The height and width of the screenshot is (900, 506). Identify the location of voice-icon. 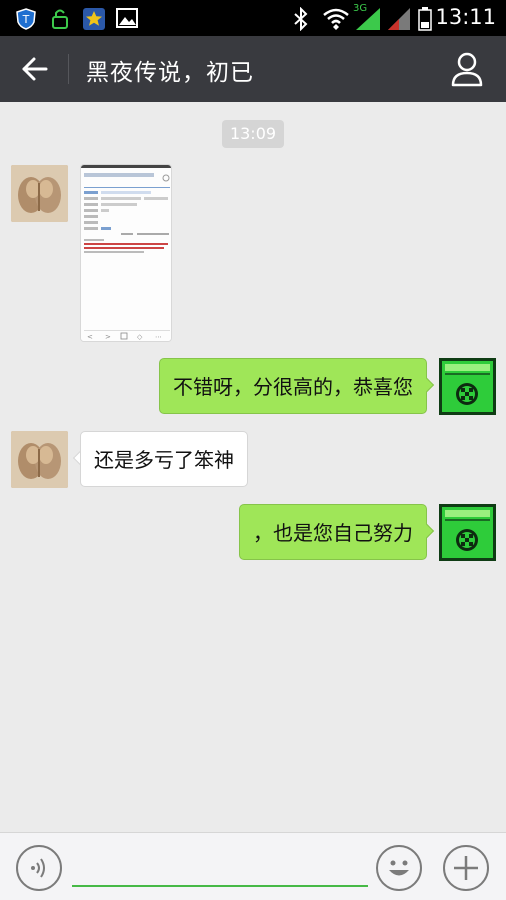
(38, 868).